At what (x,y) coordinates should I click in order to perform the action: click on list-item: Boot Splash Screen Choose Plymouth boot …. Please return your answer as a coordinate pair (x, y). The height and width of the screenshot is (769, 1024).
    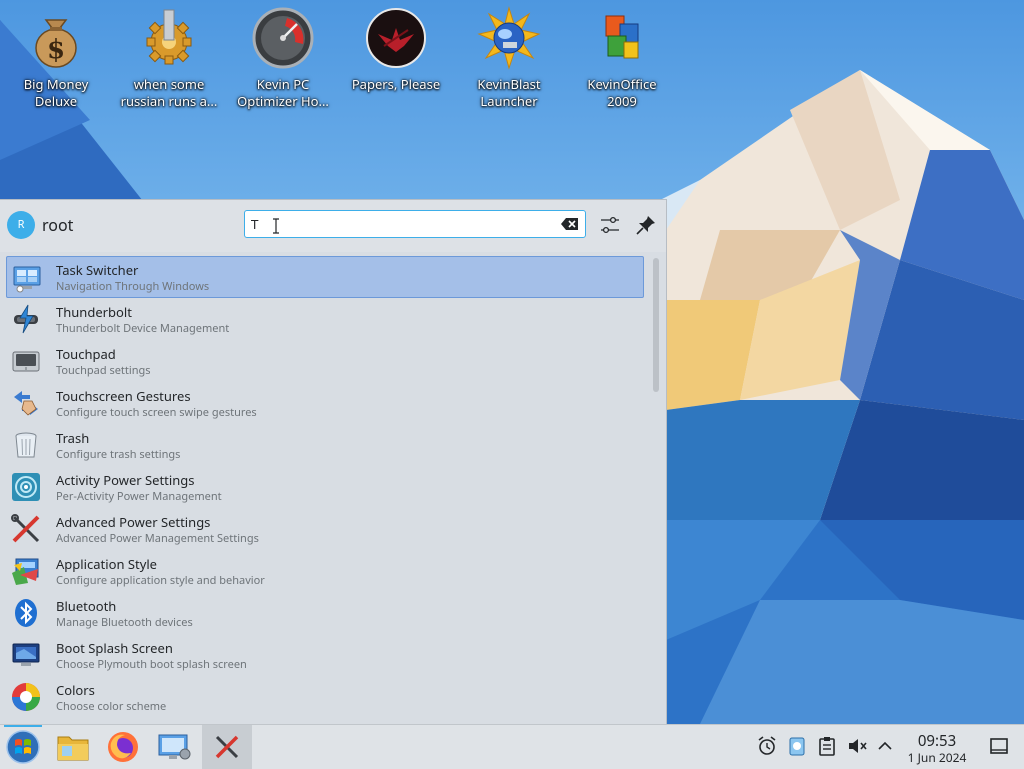
    Looking at the image, I should click on (325, 655).